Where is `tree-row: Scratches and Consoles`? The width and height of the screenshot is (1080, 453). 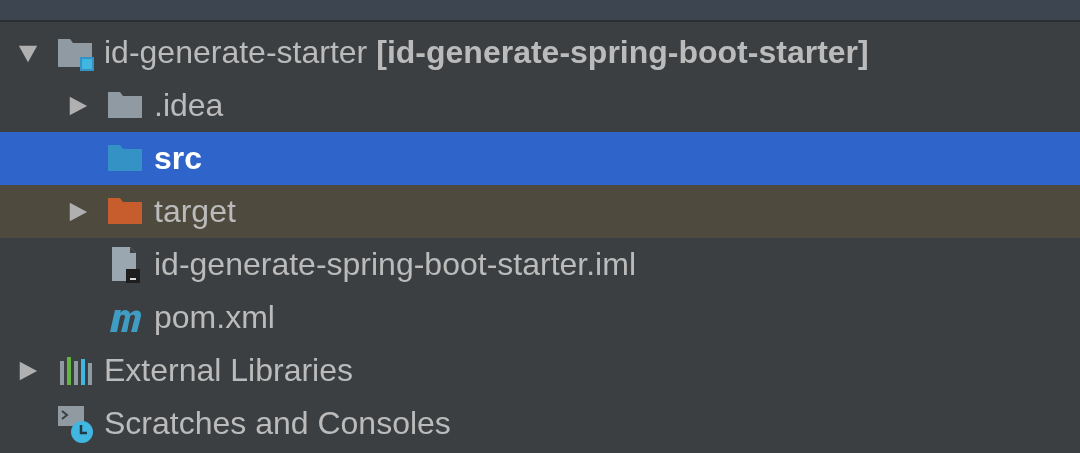
tree-row: Scratches and Consoles is located at coordinates (540, 423).